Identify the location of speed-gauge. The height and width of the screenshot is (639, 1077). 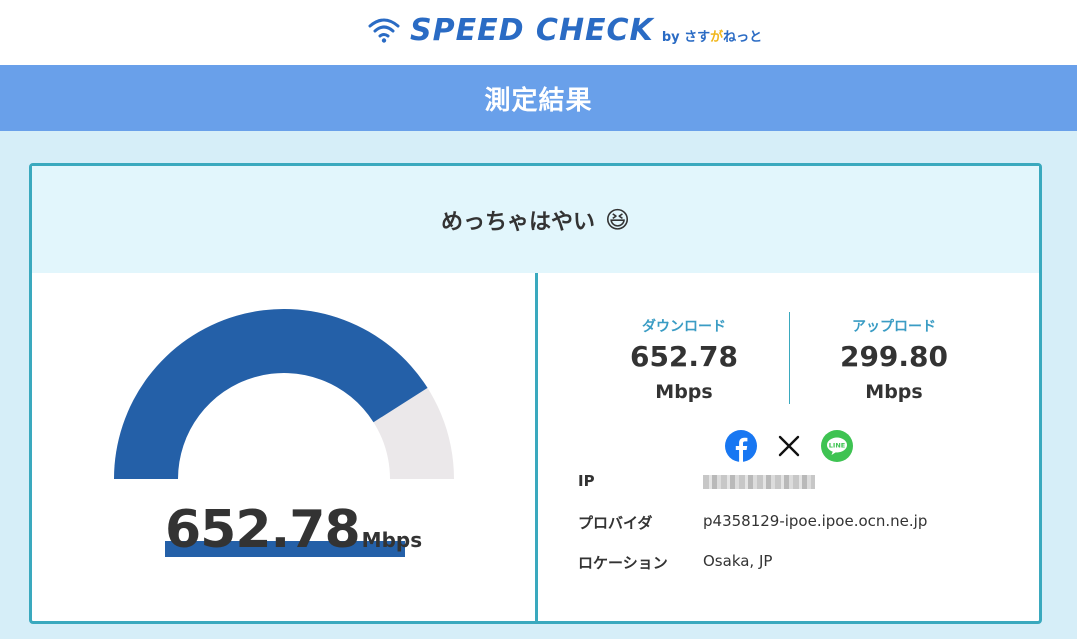
(284, 394).